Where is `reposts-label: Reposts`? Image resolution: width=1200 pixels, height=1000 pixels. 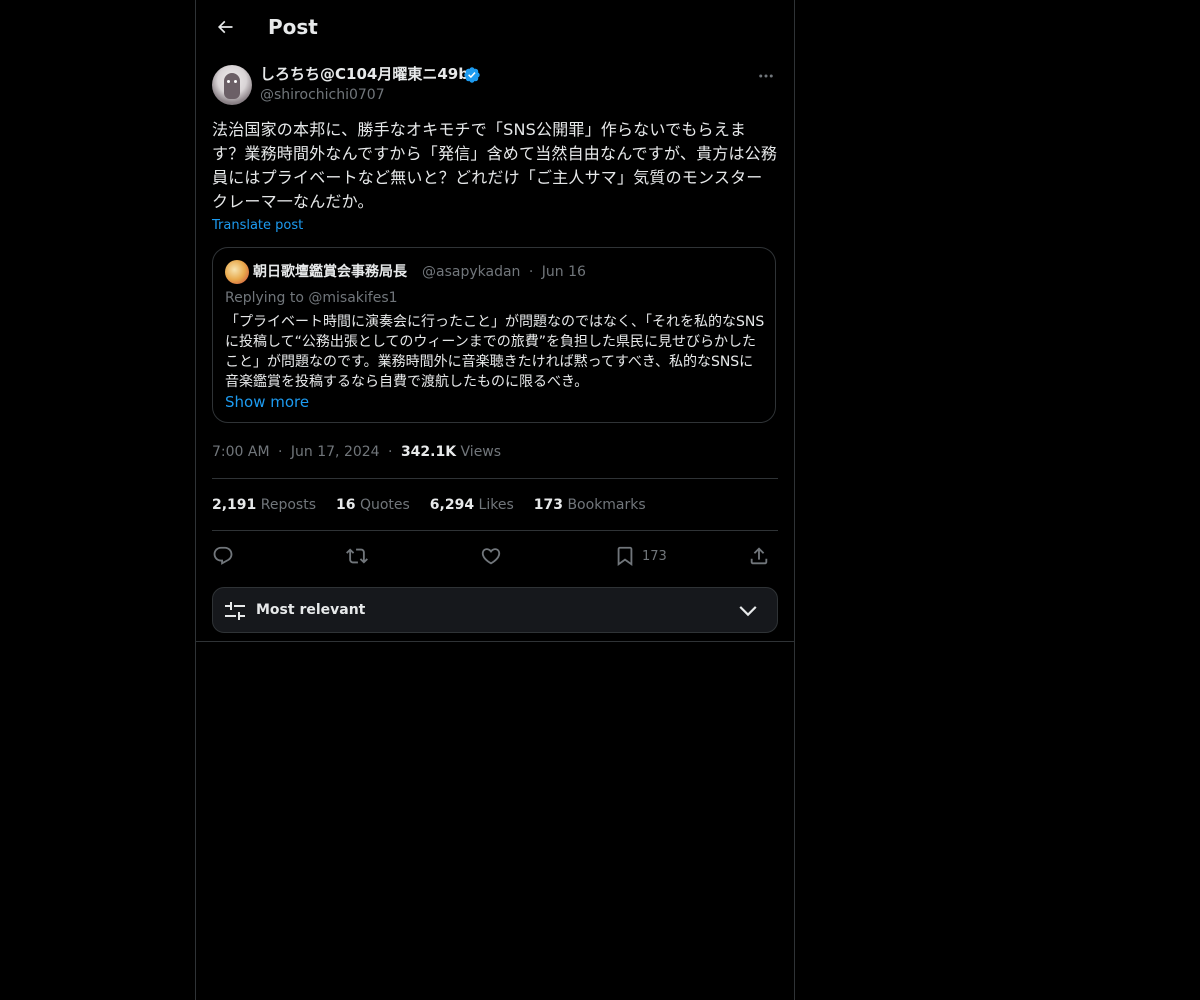
reposts-label: Reposts is located at coordinates (288, 505).